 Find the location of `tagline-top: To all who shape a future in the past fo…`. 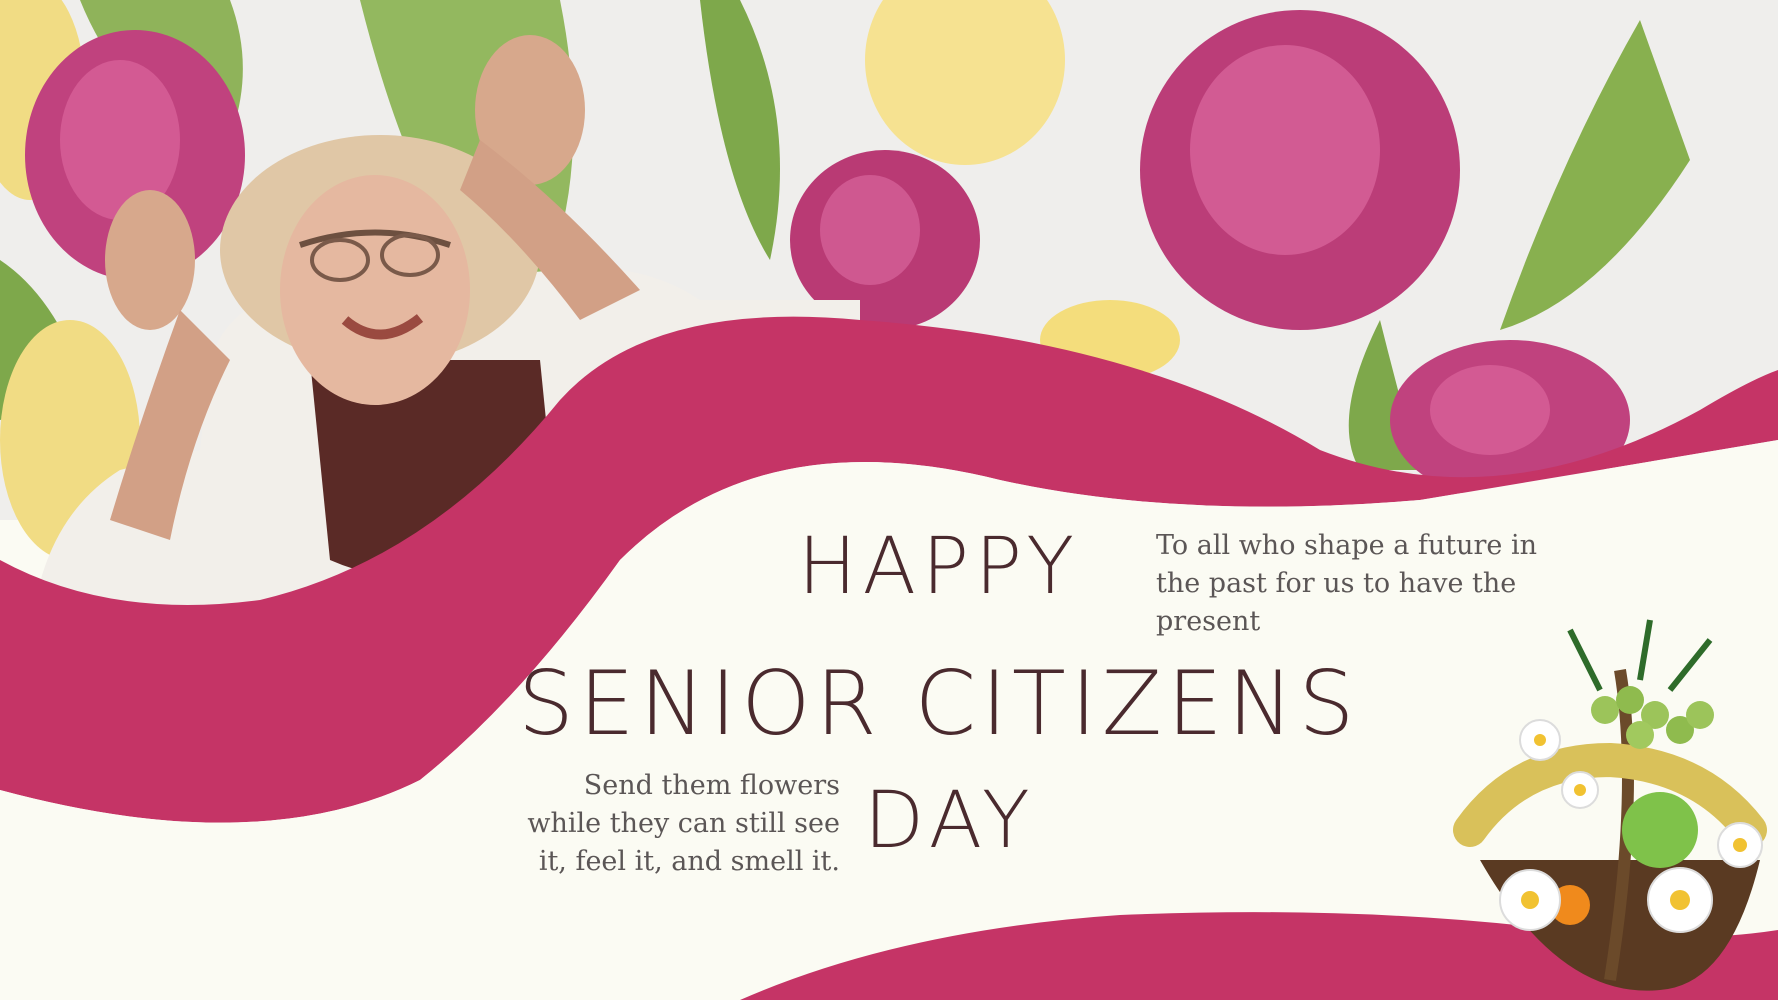

tagline-top: To all who shape a future in the past fo… is located at coordinates (1347, 583).